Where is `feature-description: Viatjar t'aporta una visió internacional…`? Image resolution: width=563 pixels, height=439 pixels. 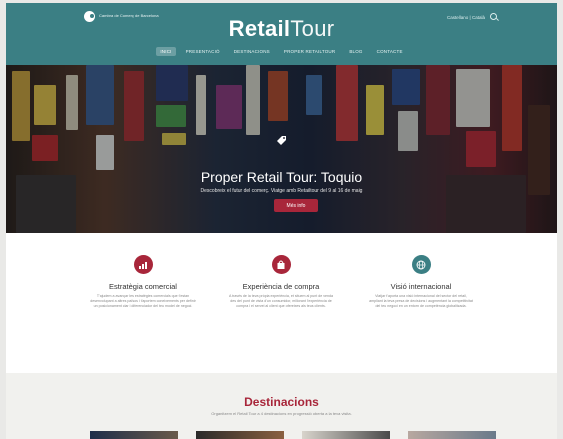
feature-description: Viatjar t'aporta una visió internacional… is located at coordinates (421, 301).